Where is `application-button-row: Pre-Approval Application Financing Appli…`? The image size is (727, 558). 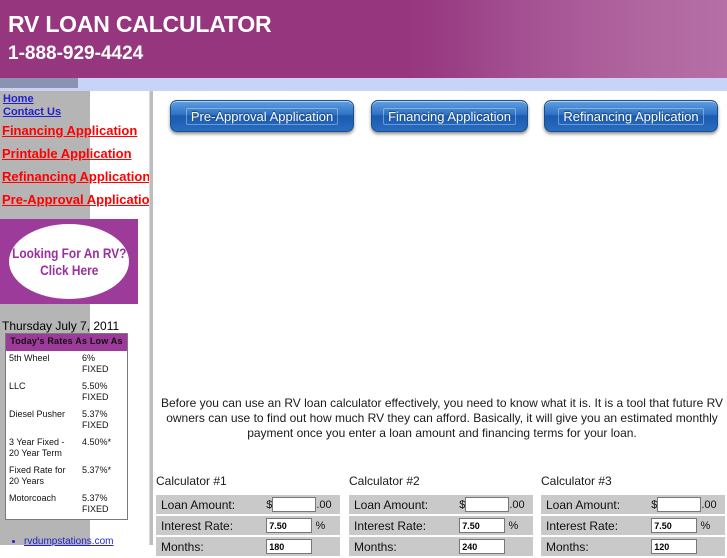 application-button-row: Pre-Approval Application Financing Appli… is located at coordinates (440, 117).